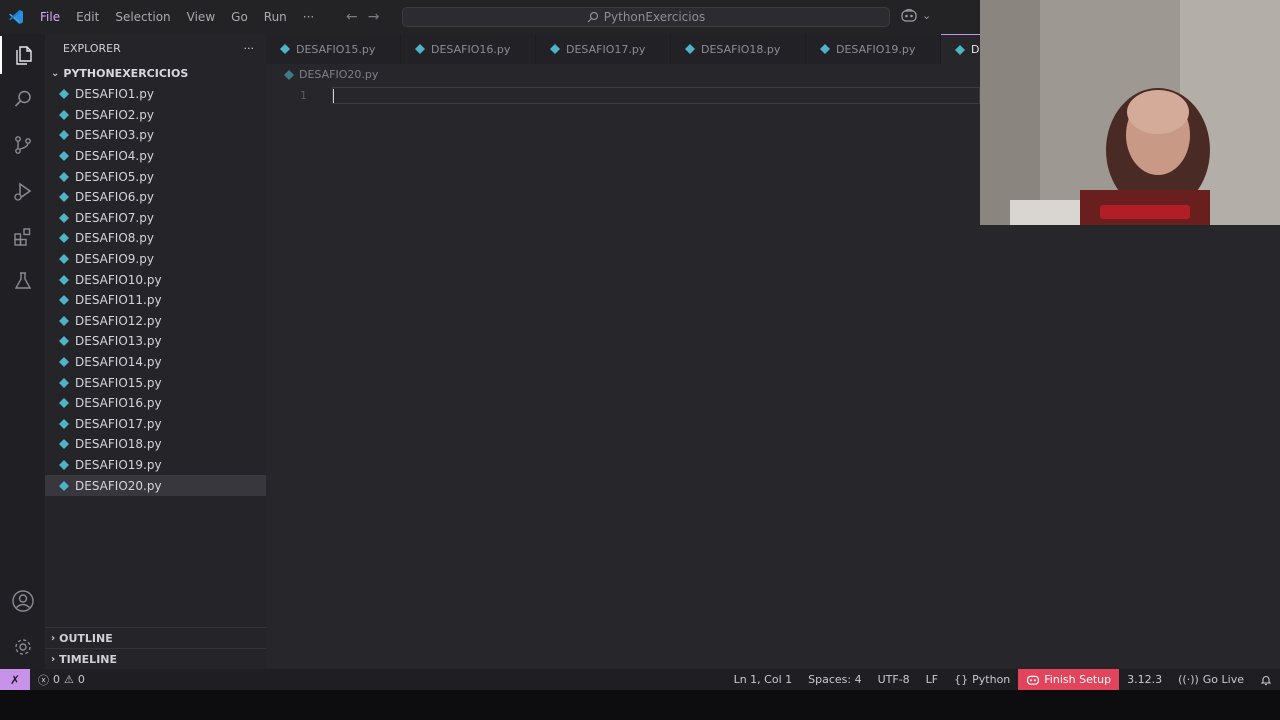  What do you see at coordinates (640, 705) in the screenshot?
I see `screen-letterbox` at bounding box center [640, 705].